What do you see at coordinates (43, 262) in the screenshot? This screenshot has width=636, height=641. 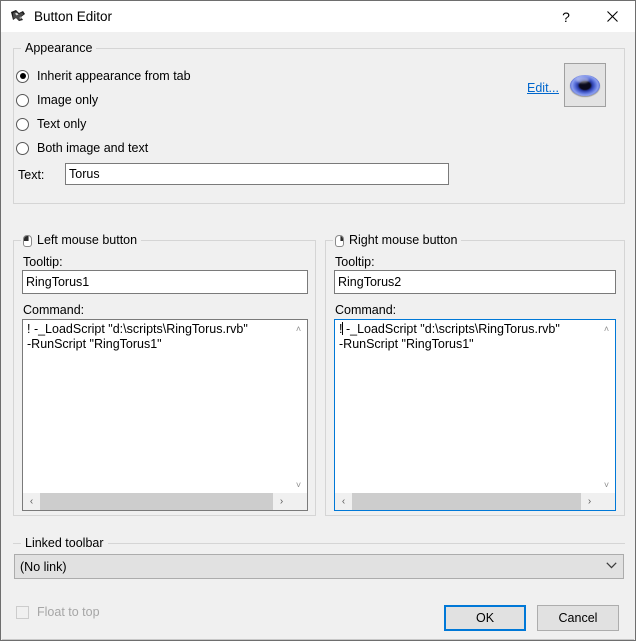 I see `left-tooltip-label: Tooltip:` at bounding box center [43, 262].